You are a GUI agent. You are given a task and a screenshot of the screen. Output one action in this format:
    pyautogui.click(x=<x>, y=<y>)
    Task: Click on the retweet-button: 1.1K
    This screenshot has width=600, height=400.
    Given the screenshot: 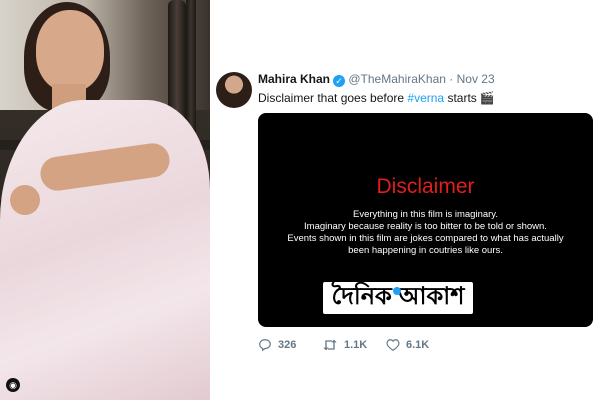 What is the action you would take?
    pyautogui.click(x=353, y=345)
    